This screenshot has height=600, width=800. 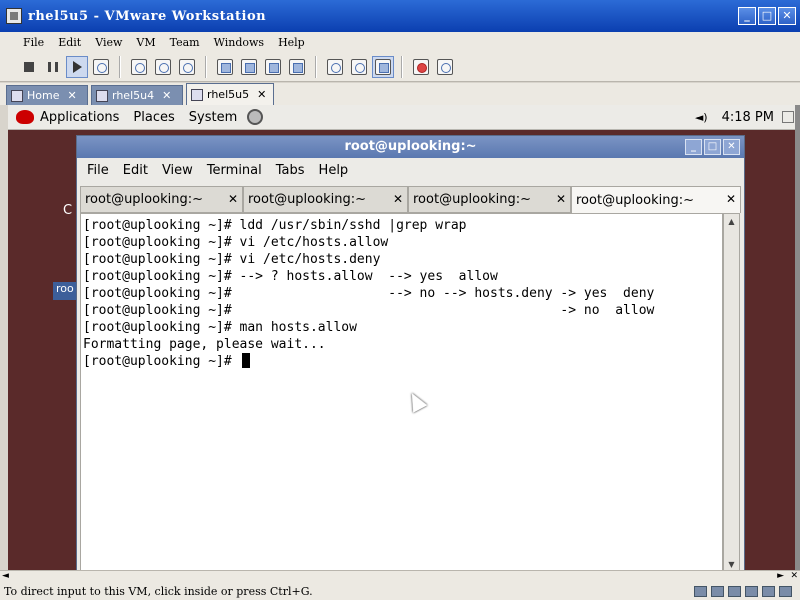 I want to click on revert-snapshot-button, so click(x=163, y=67).